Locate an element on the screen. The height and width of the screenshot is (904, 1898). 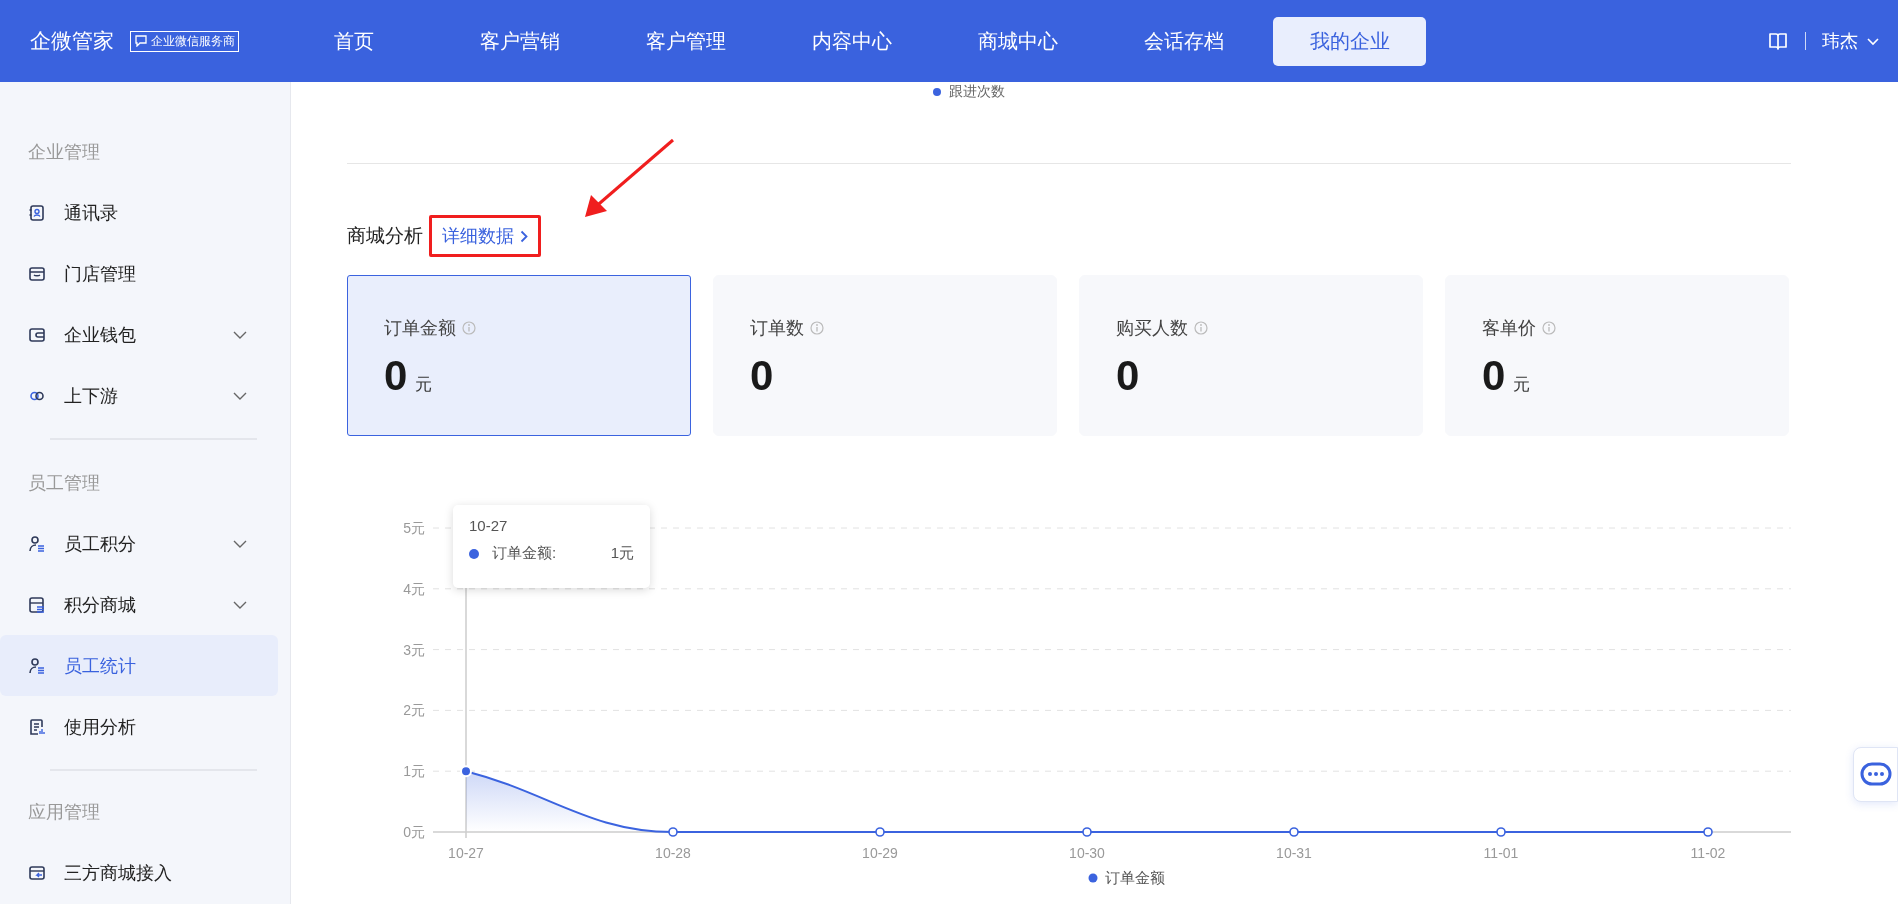
y-axis-label: 3元 is located at coordinates (414, 649).